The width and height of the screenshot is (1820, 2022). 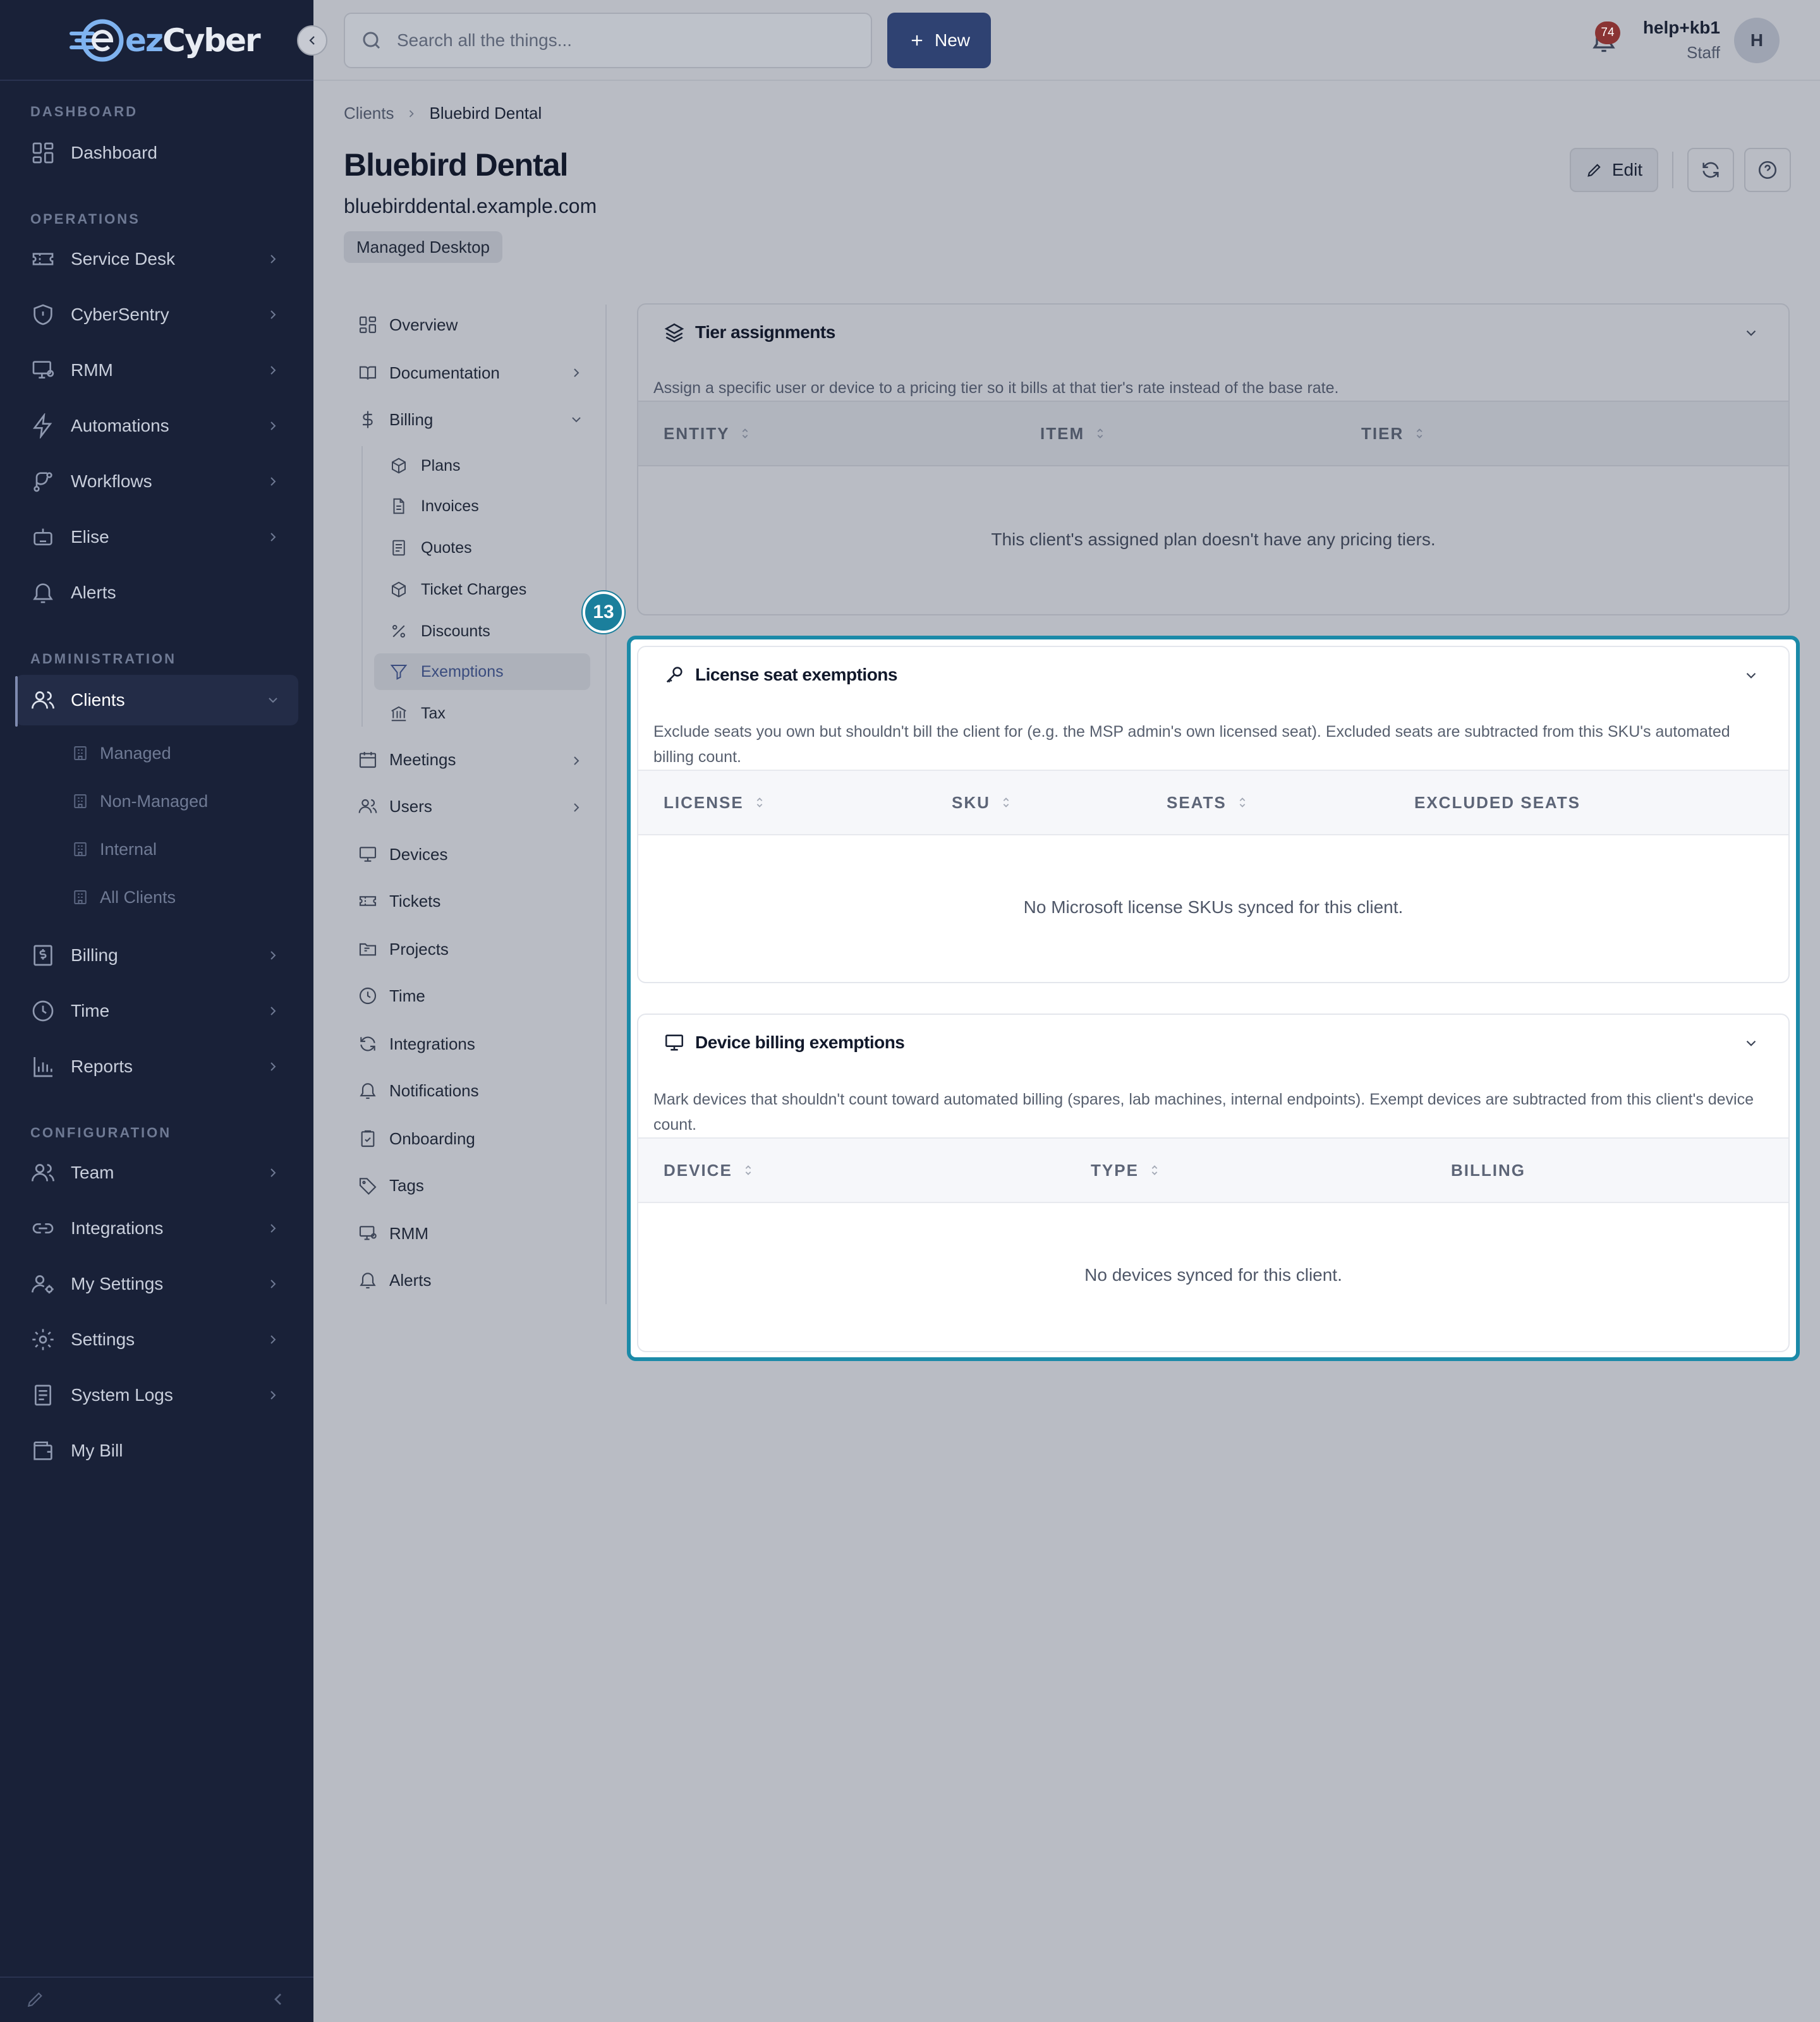 What do you see at coordinates (156, 314) in the screenshot?
I see `sidebar-item-cybersentry: CyberSentry` at bounding box center [156, 314].